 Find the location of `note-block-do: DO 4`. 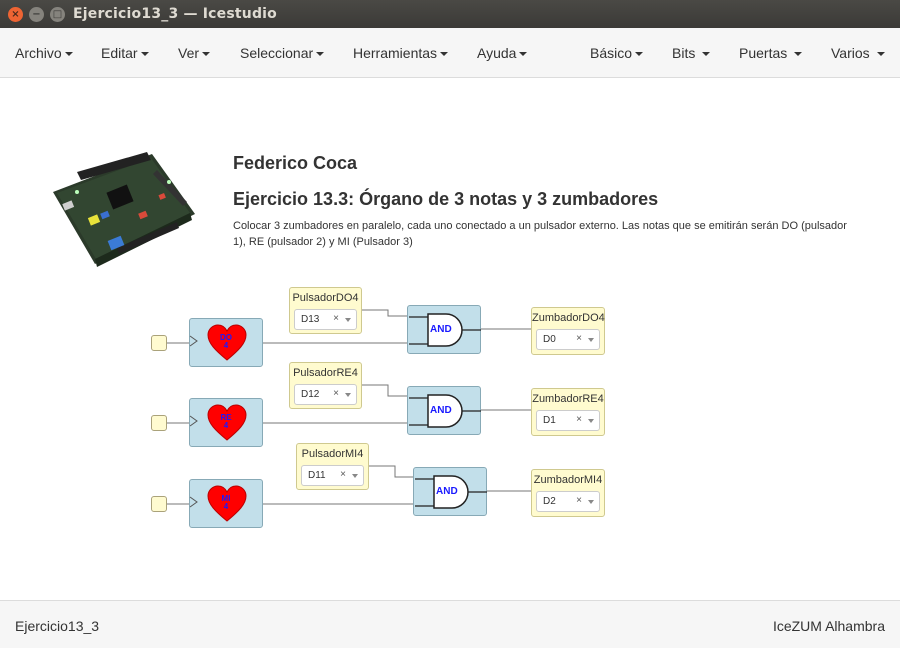

note-block-do: DO 4 is located at coordinates (226, 342).